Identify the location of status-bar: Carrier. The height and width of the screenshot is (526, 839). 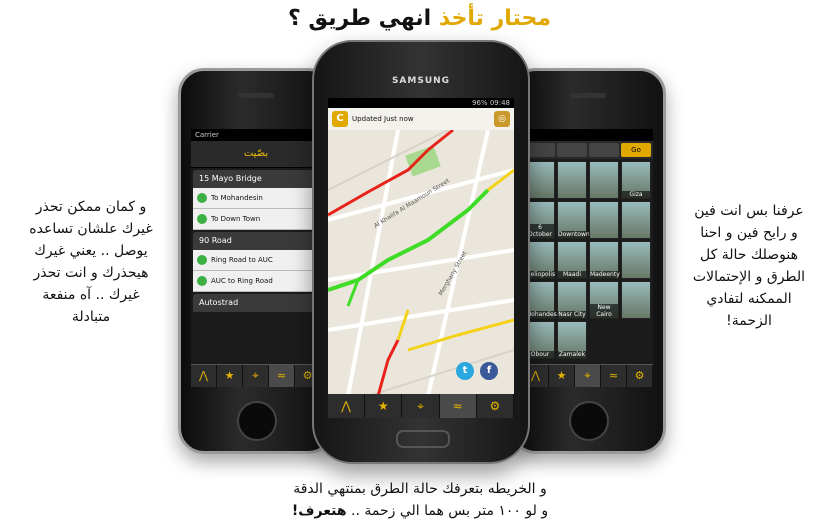
(256, 135).